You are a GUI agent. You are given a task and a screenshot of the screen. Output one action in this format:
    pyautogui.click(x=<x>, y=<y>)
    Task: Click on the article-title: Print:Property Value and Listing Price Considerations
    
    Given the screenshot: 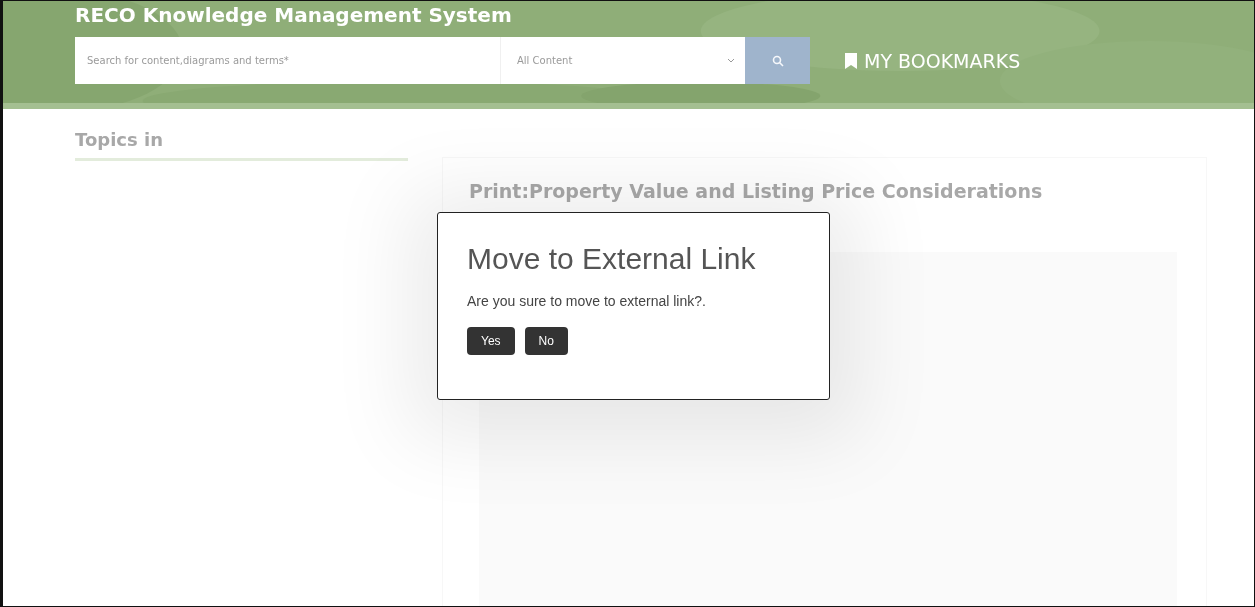 What is the action you would take?
    pyautogui.click(x=756, y=191)
    